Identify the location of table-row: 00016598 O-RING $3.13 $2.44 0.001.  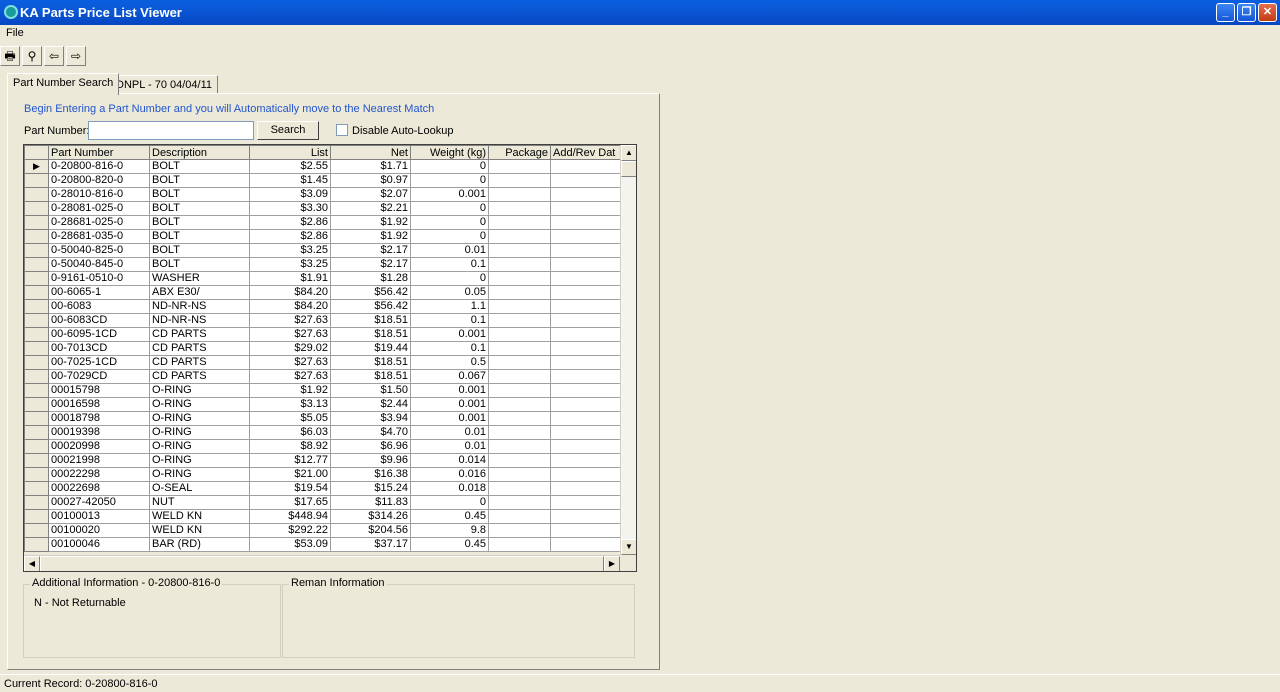
(323, 404).